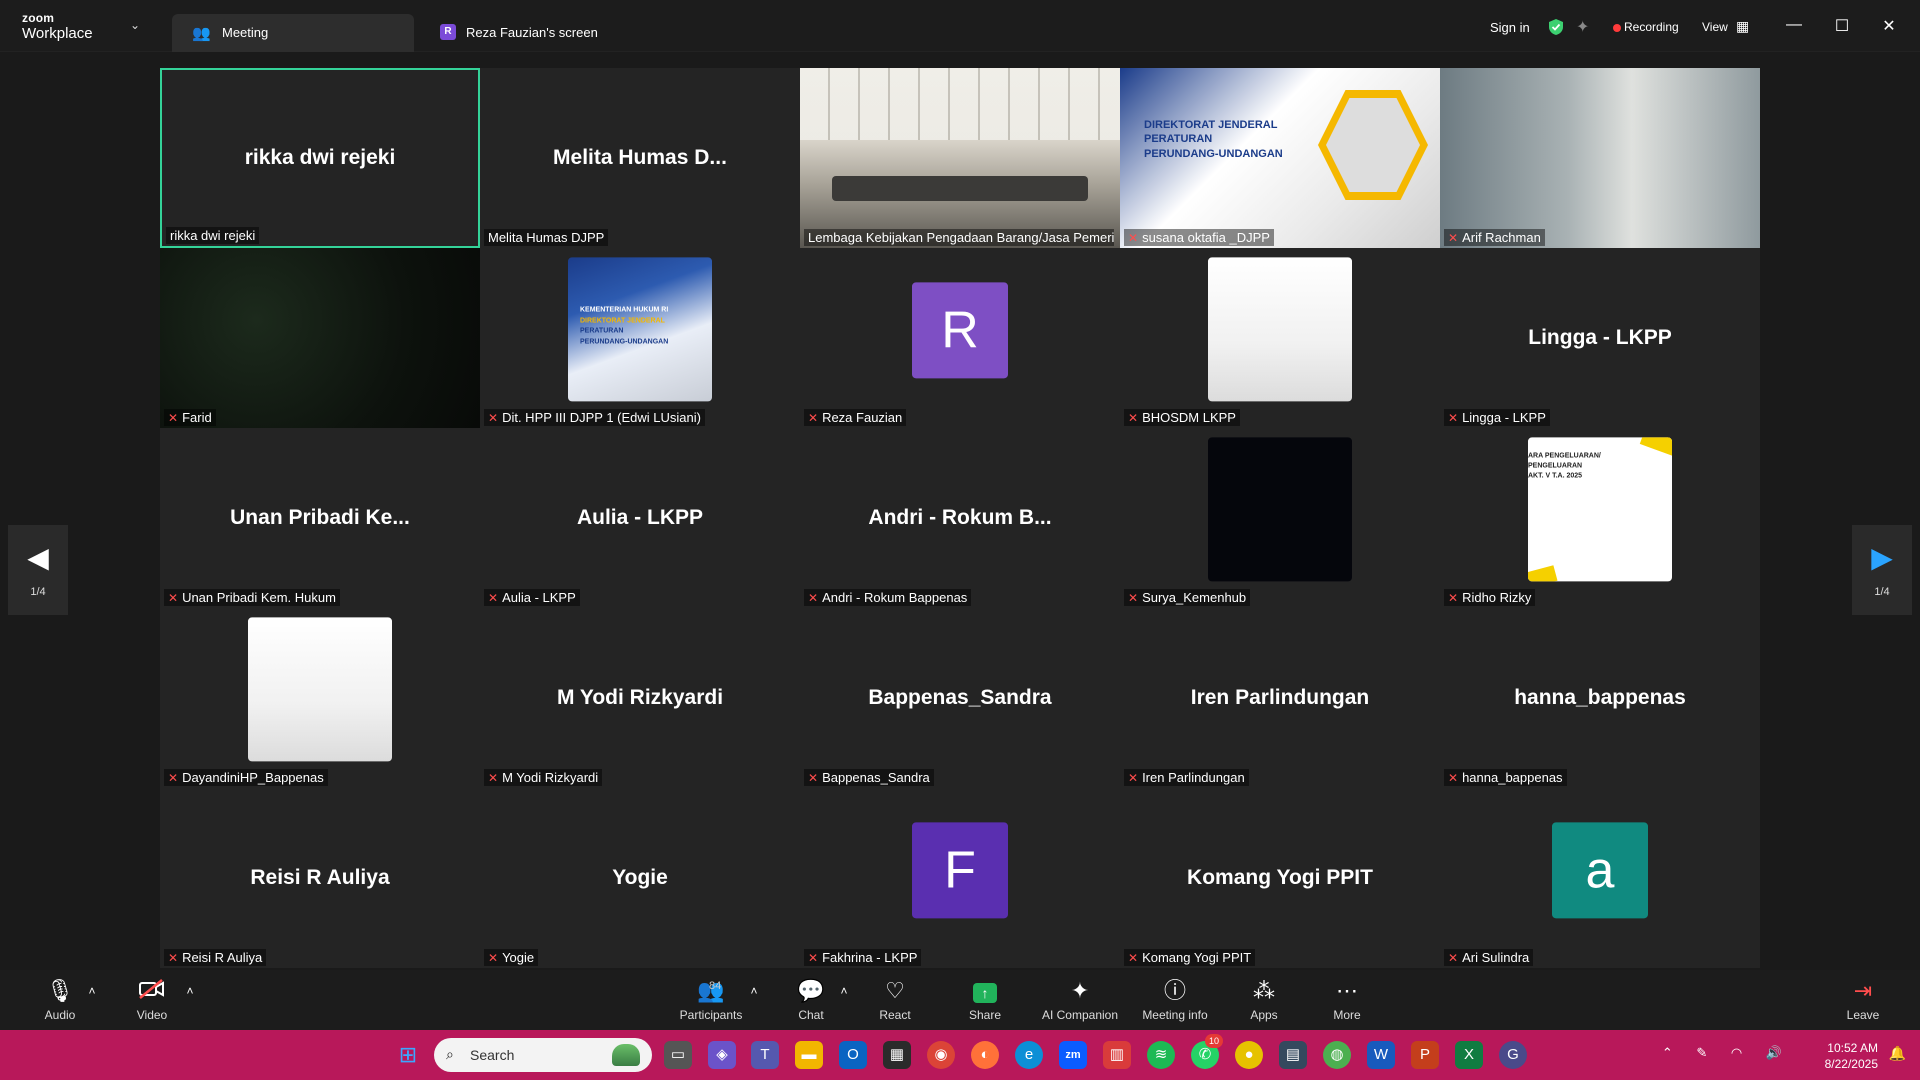  I want to click on chevron-down-icon: ⌄, so click(135, 25).